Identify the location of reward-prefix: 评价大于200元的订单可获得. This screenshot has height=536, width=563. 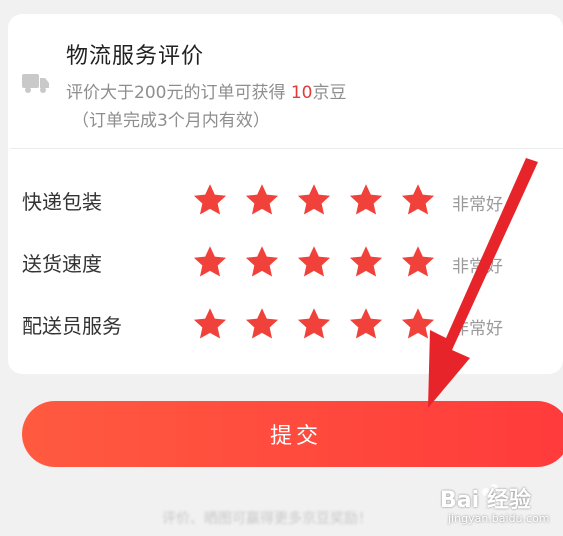
(178, 93).